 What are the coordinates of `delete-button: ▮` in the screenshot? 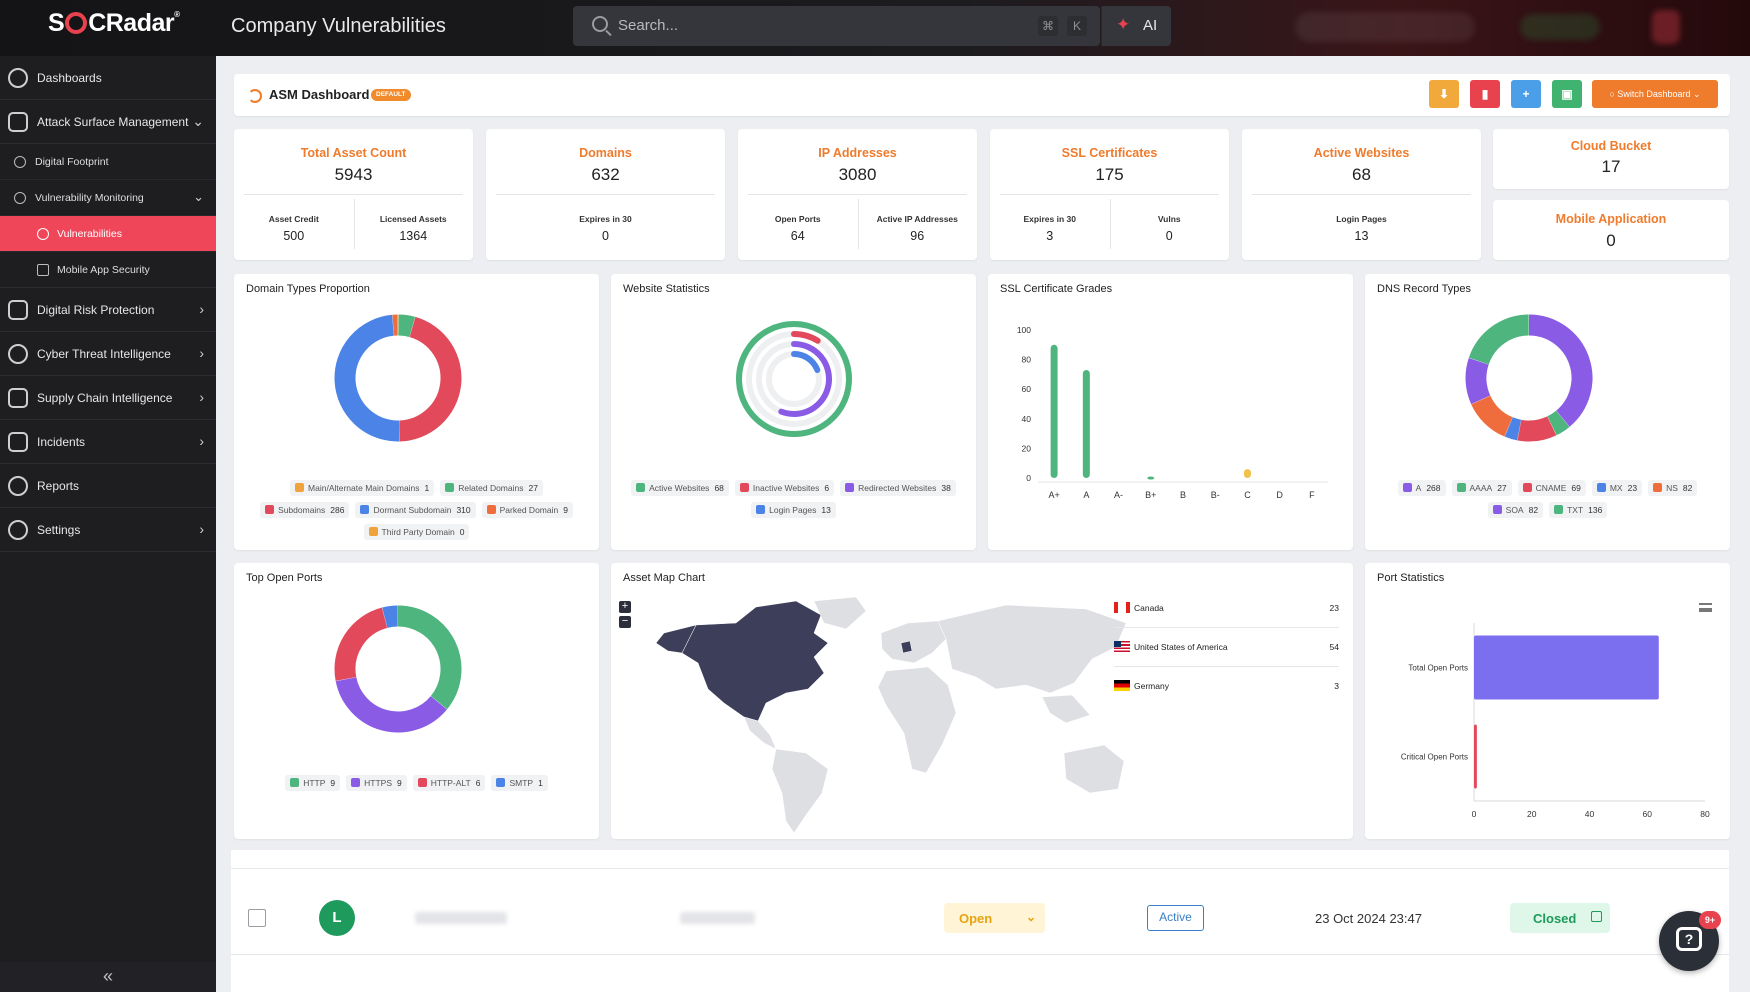 It's located at (1485, 94).